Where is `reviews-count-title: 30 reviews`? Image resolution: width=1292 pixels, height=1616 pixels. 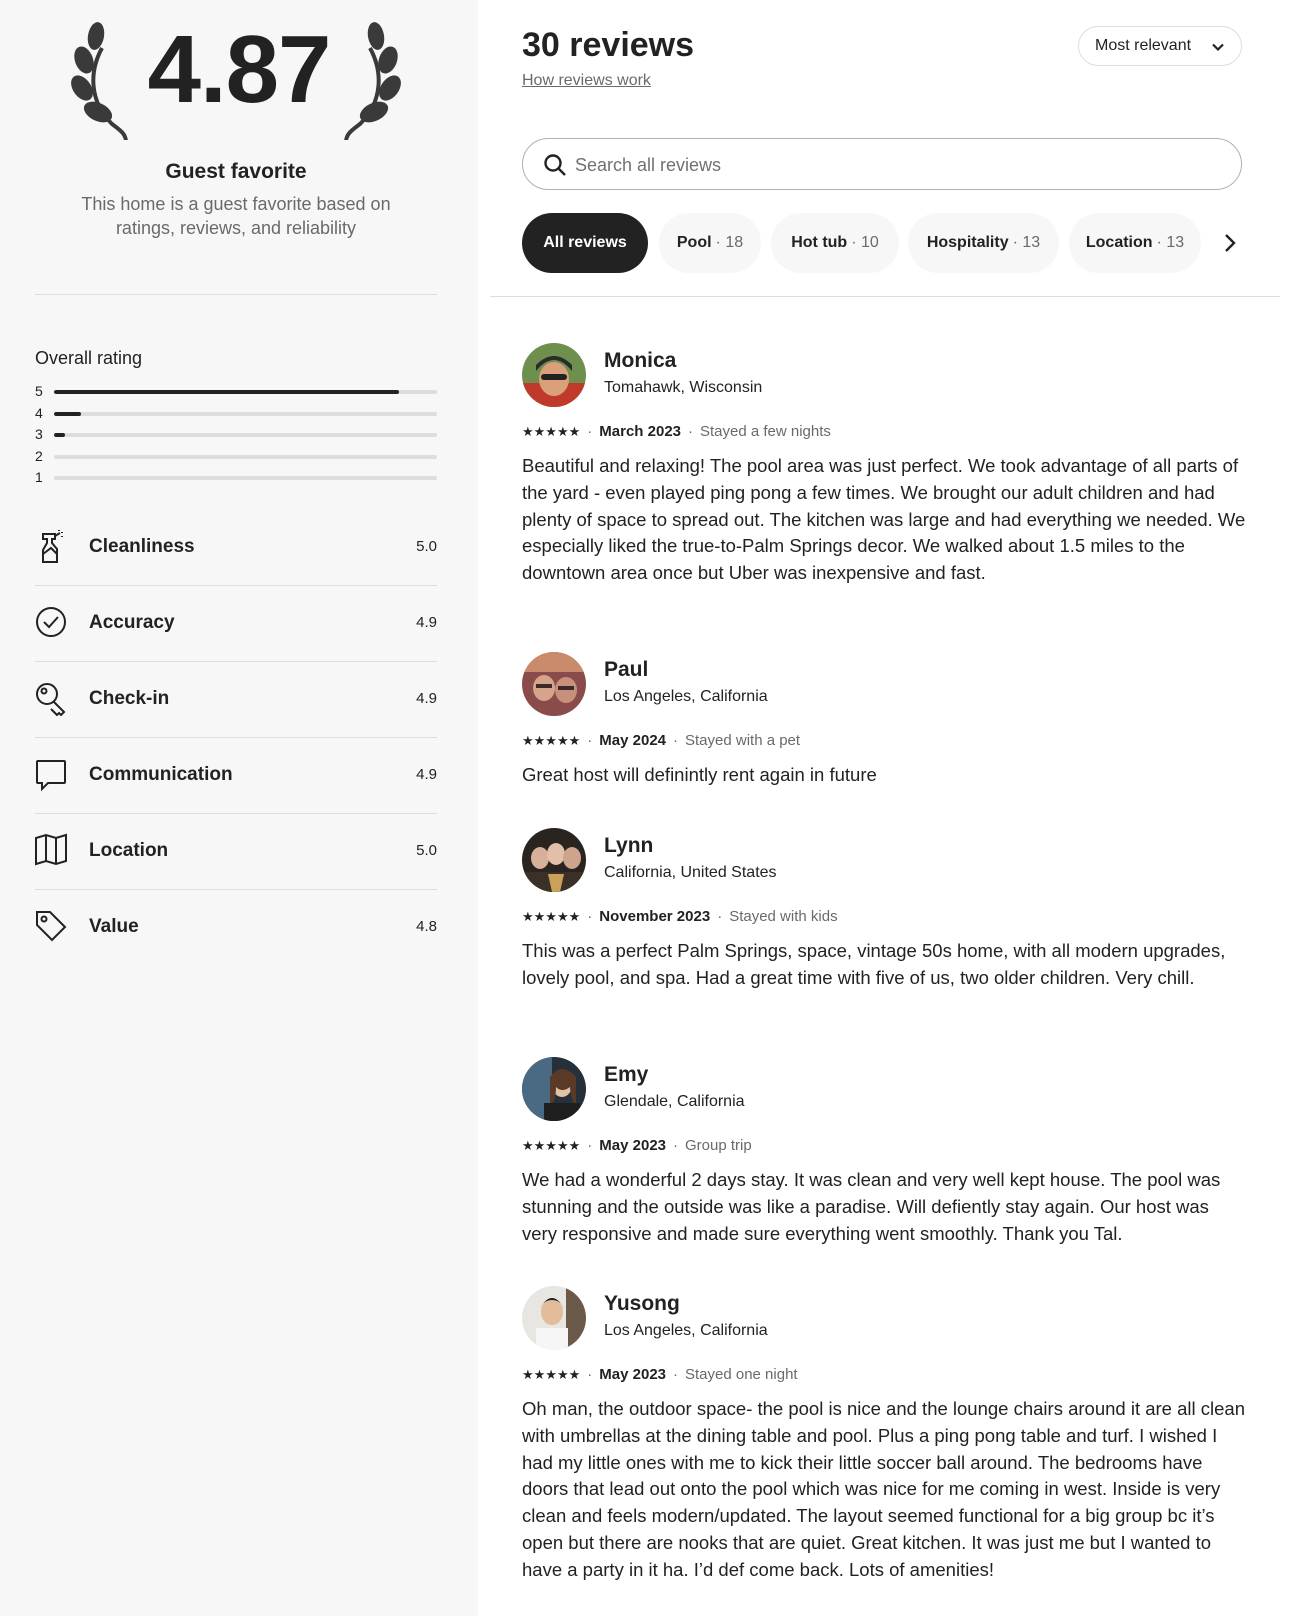
reviews-count-title: 30 reviews is located at coordinates (608, 45).